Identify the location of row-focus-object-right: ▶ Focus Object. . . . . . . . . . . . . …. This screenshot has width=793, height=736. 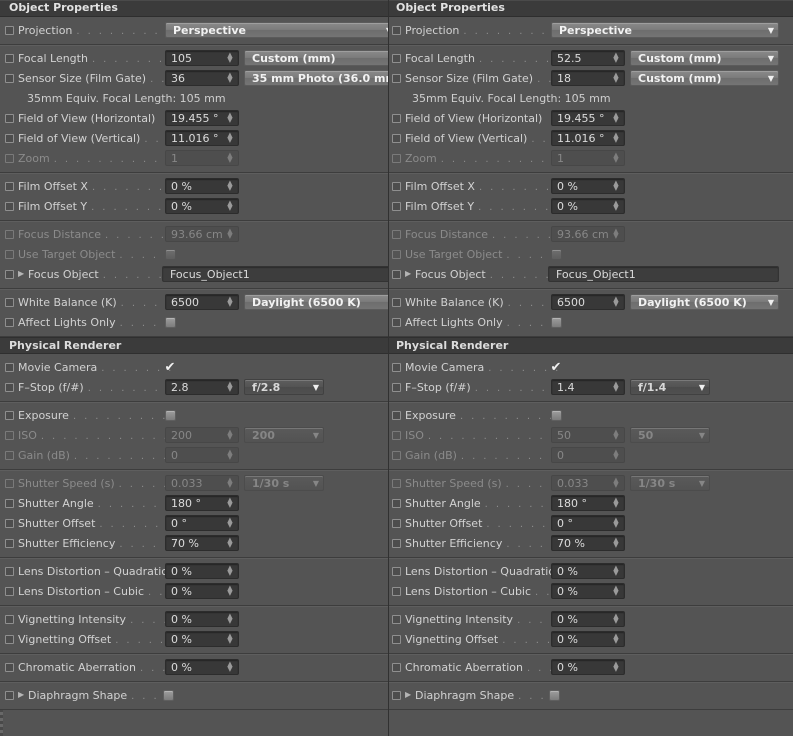
(591, 274).